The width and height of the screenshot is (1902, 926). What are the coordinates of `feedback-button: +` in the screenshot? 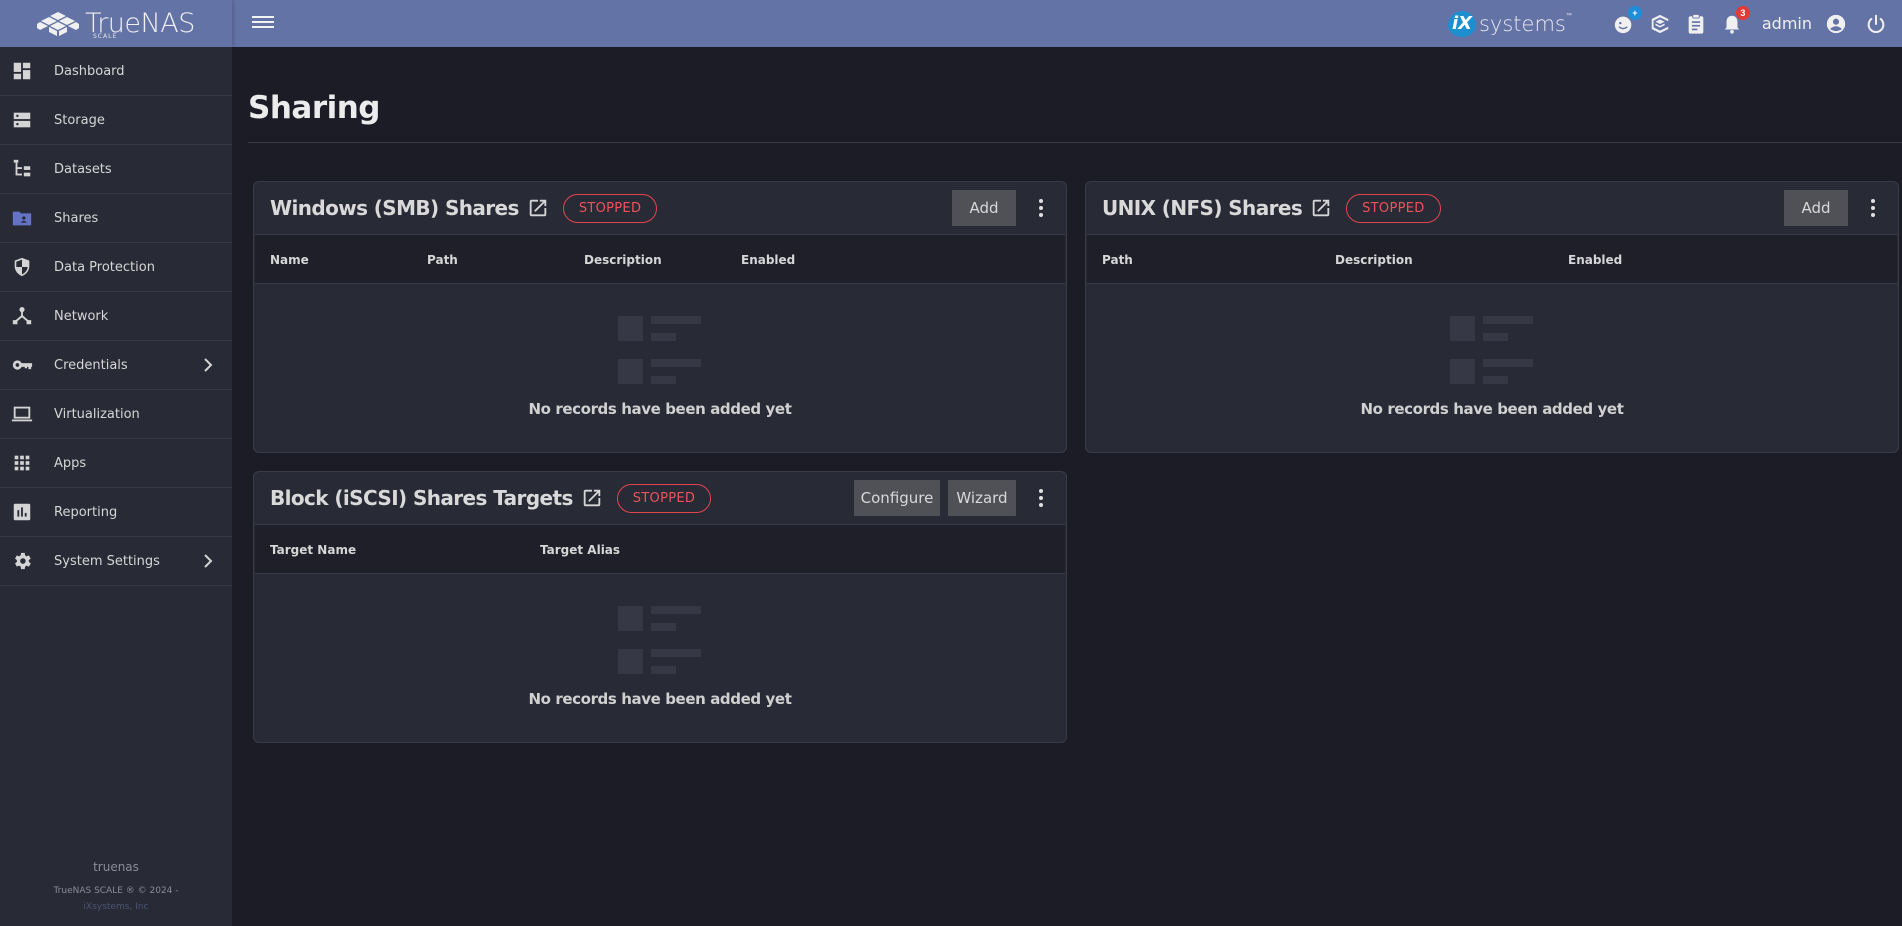 It's located at (1627, 20).